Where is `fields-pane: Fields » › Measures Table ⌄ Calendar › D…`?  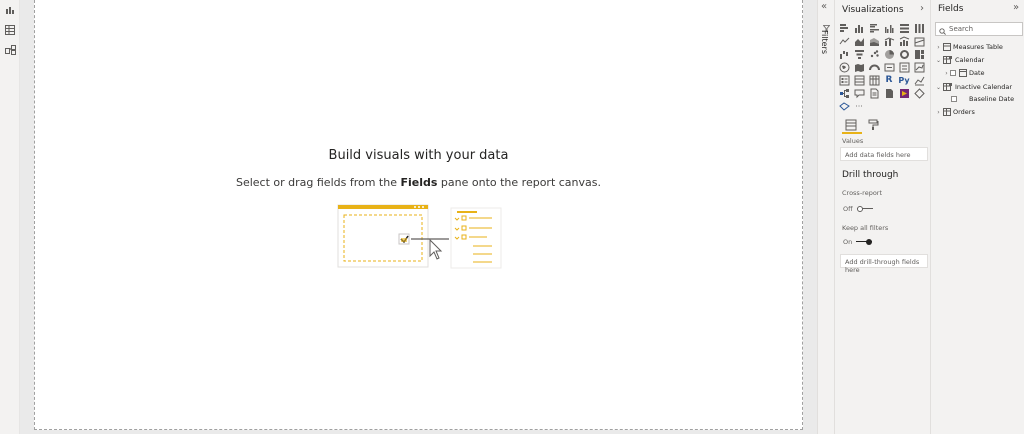 fields-pane: Fields » › Measures Table ⌄ Calendar › D… is located at coordinates (977, 217).